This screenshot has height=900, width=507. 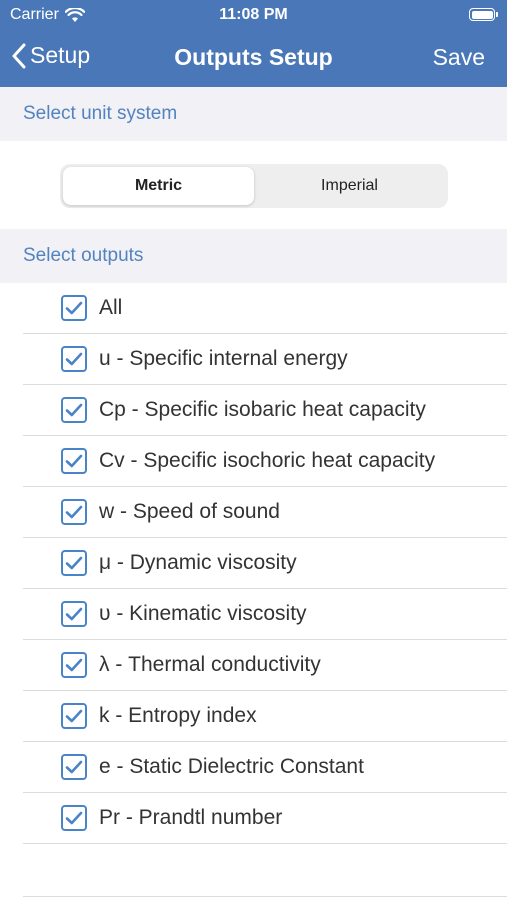 I want to click on save-button: Save, so click(x=459, y=57).